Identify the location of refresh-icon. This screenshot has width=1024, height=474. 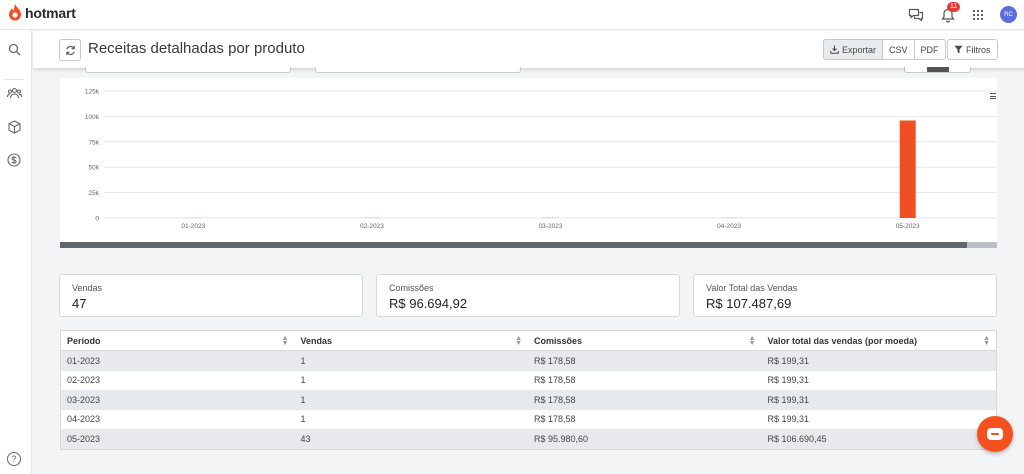
(70, 50).